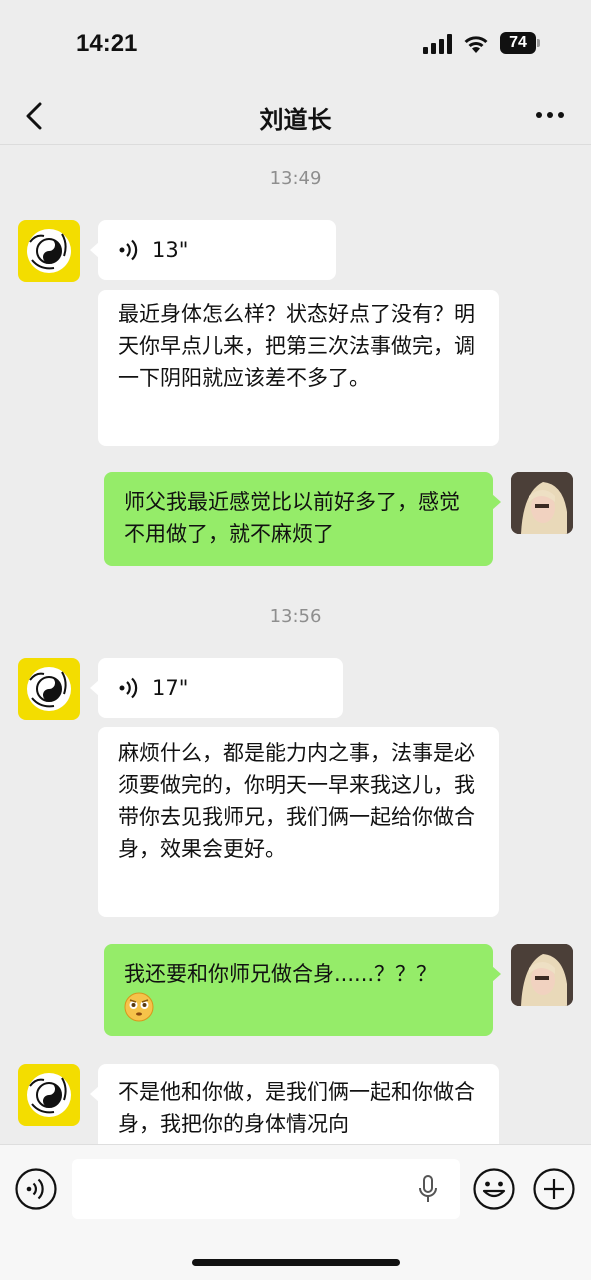  I want to click on flushed-face-emoji, so click(139, 1007).